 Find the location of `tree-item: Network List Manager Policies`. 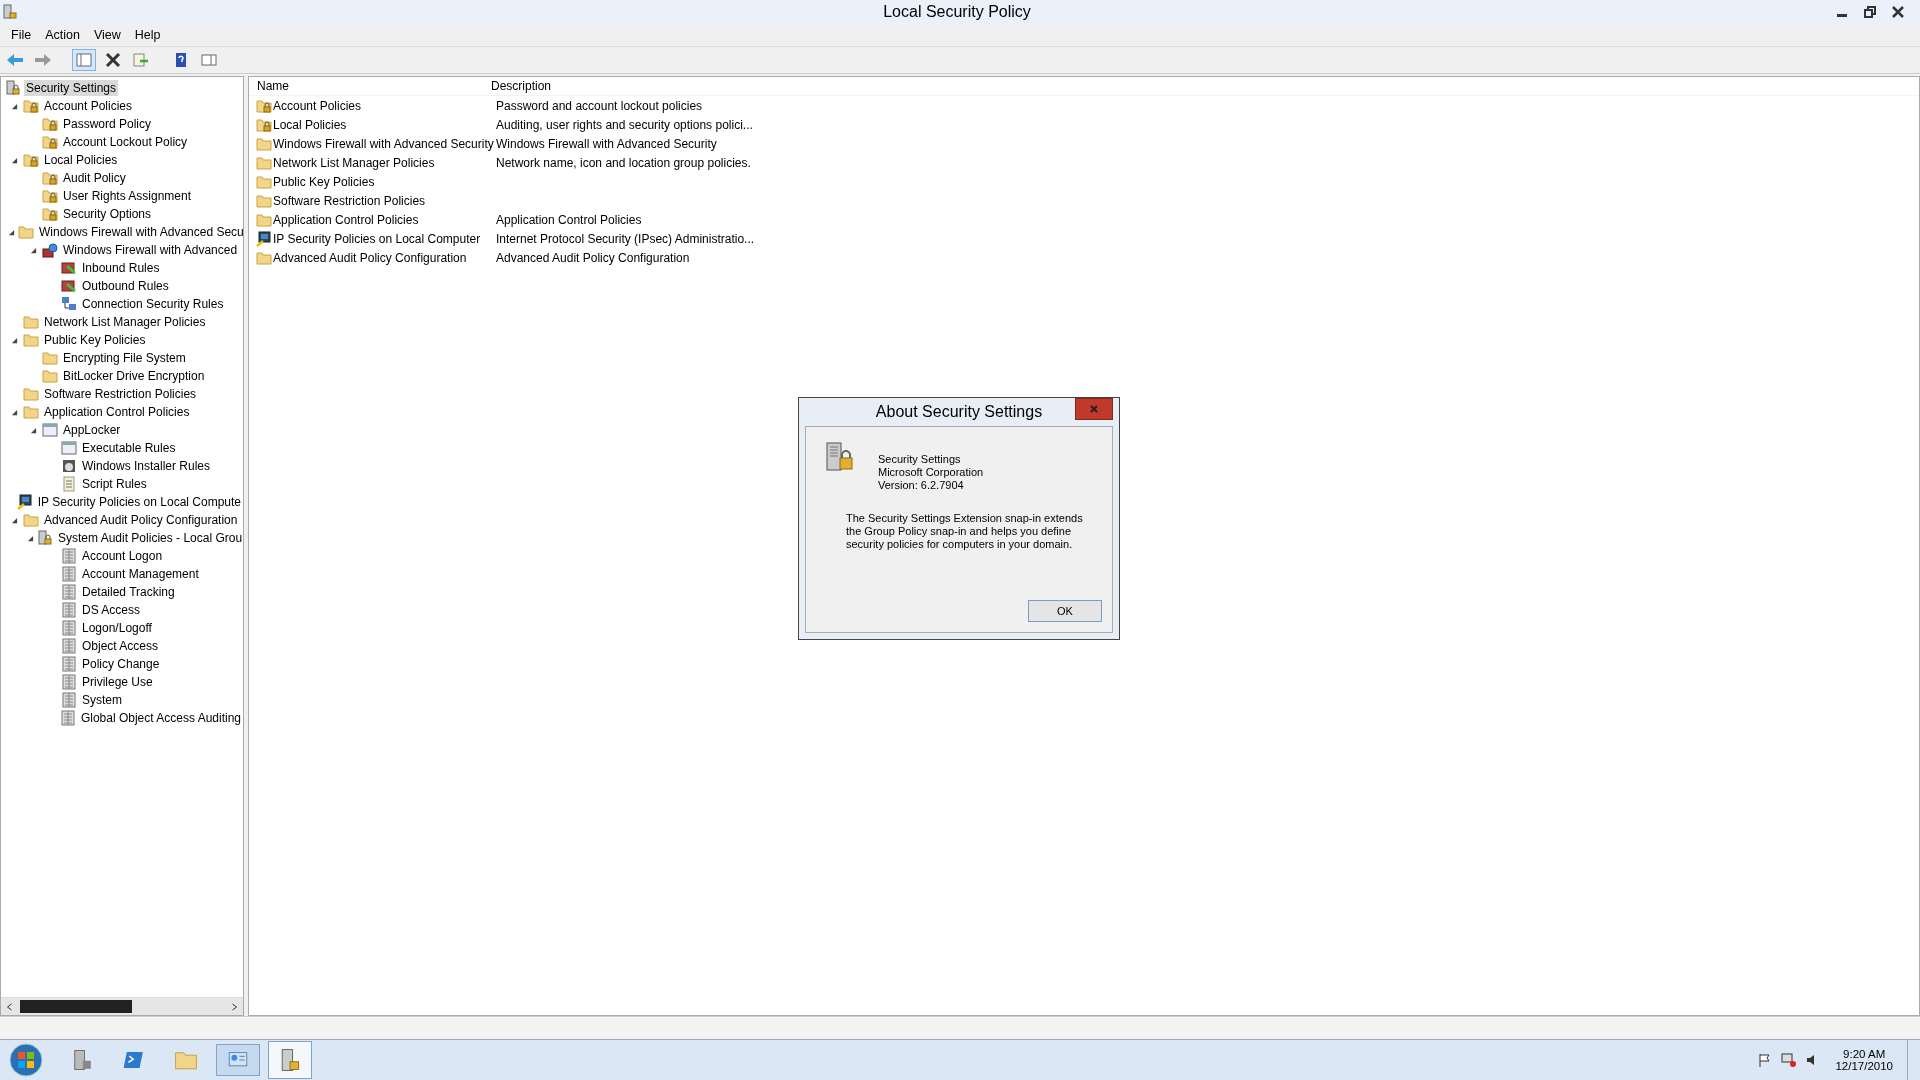

tree-item: Network List Manager Policies is located at coordinates (125, 322).